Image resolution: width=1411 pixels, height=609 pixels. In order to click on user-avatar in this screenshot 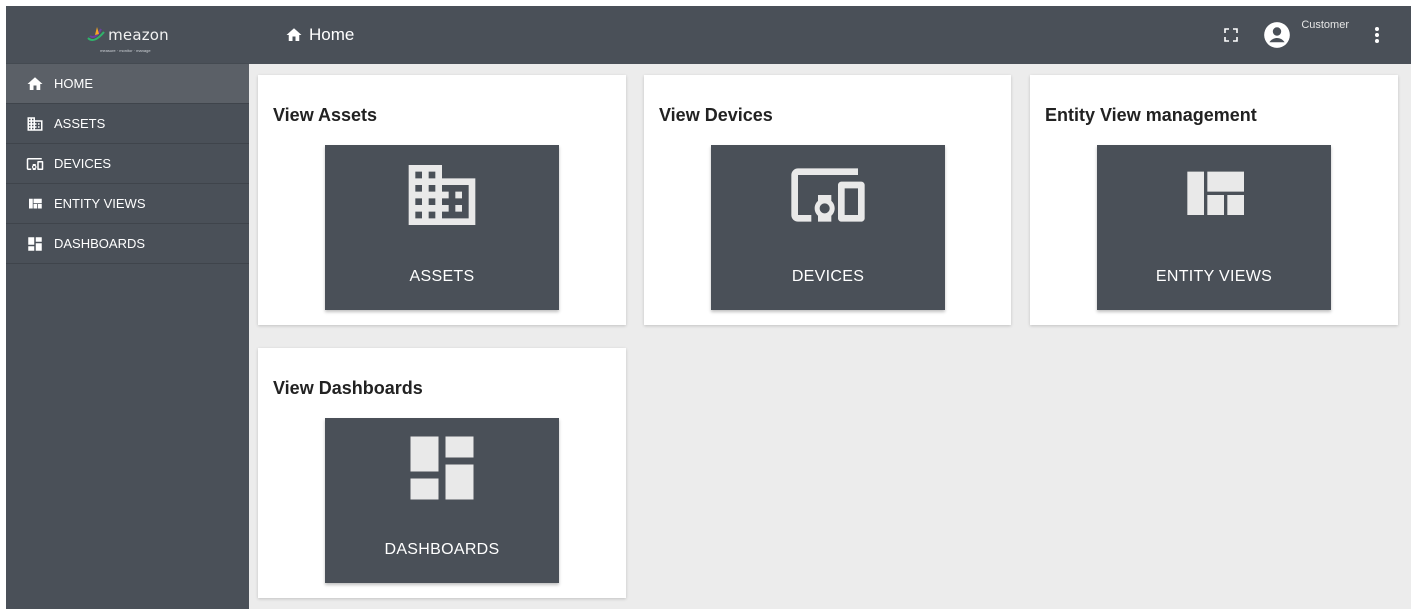, I will do `click(1277, 35)`.